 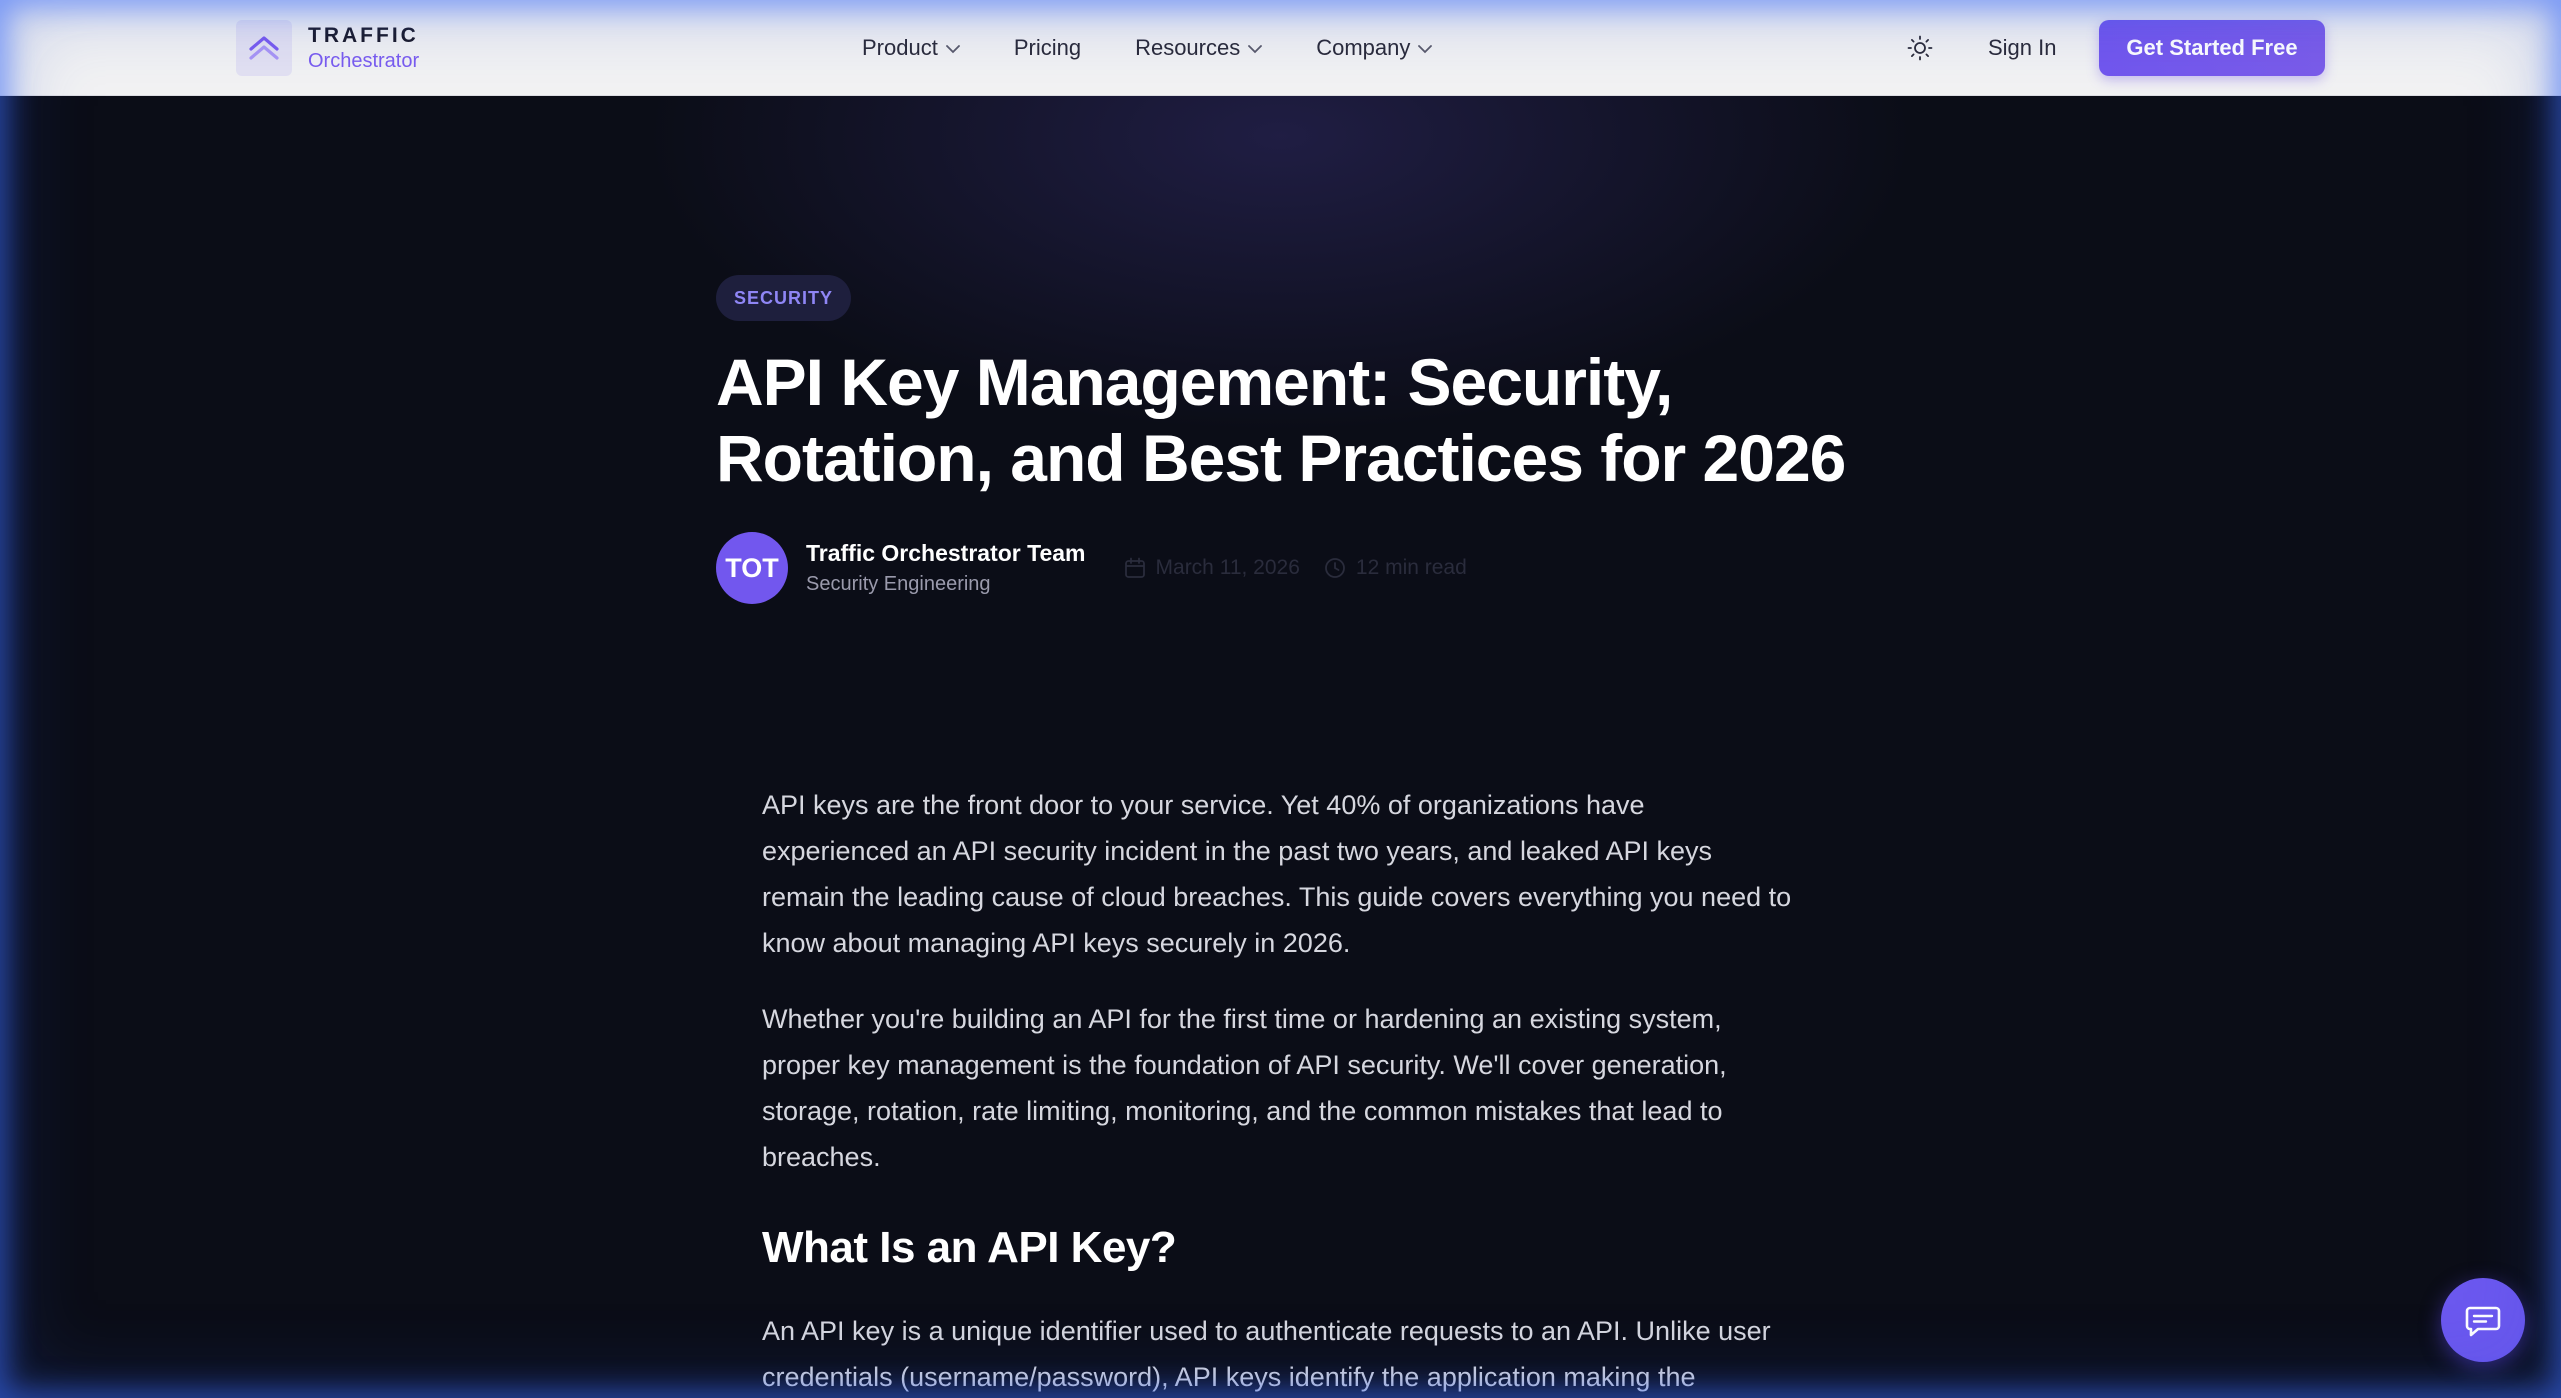 What do you see at coordinates (2212, 48) in the screenshot?
I see `get-started-button: Get Started Free` at bounding box center [2212, 48].